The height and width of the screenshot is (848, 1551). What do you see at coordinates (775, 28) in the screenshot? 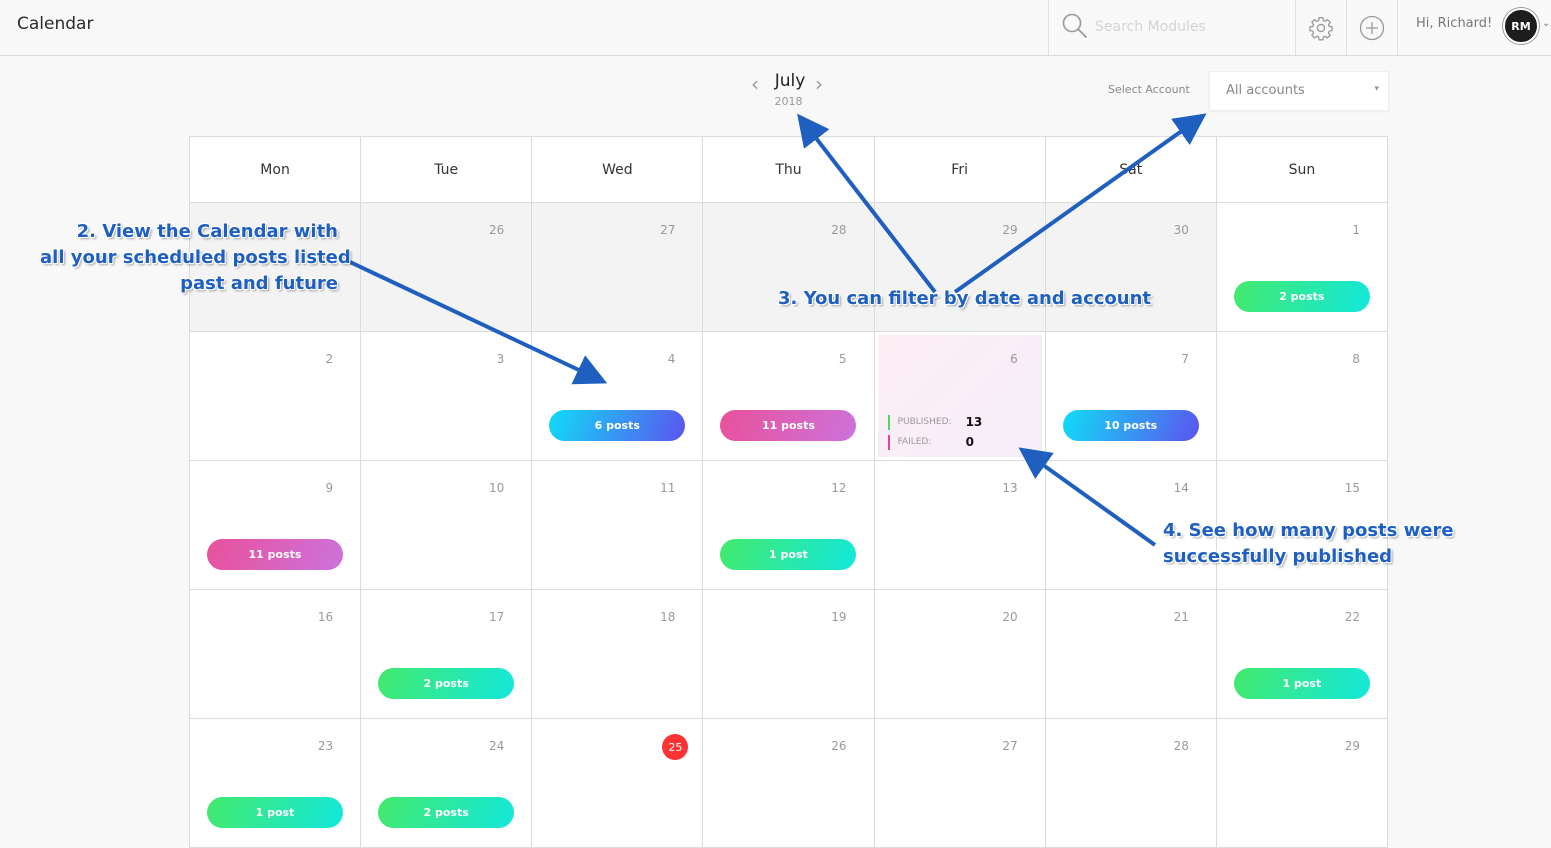
I see `top-bar: Calendar Hi, Richard! RM ⌄` at bounding box center [775, 28].